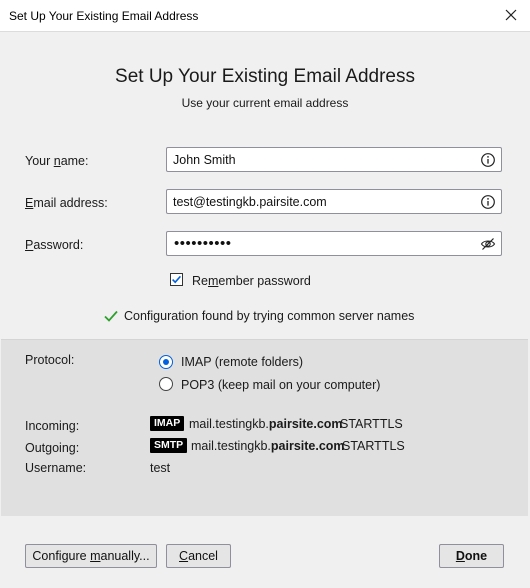 This screenshot has width=530, height=588. What do you see at coordinates (488, 244) in the screenshot?
I see `eye-slash-icon` at bounding box center [488, 244].